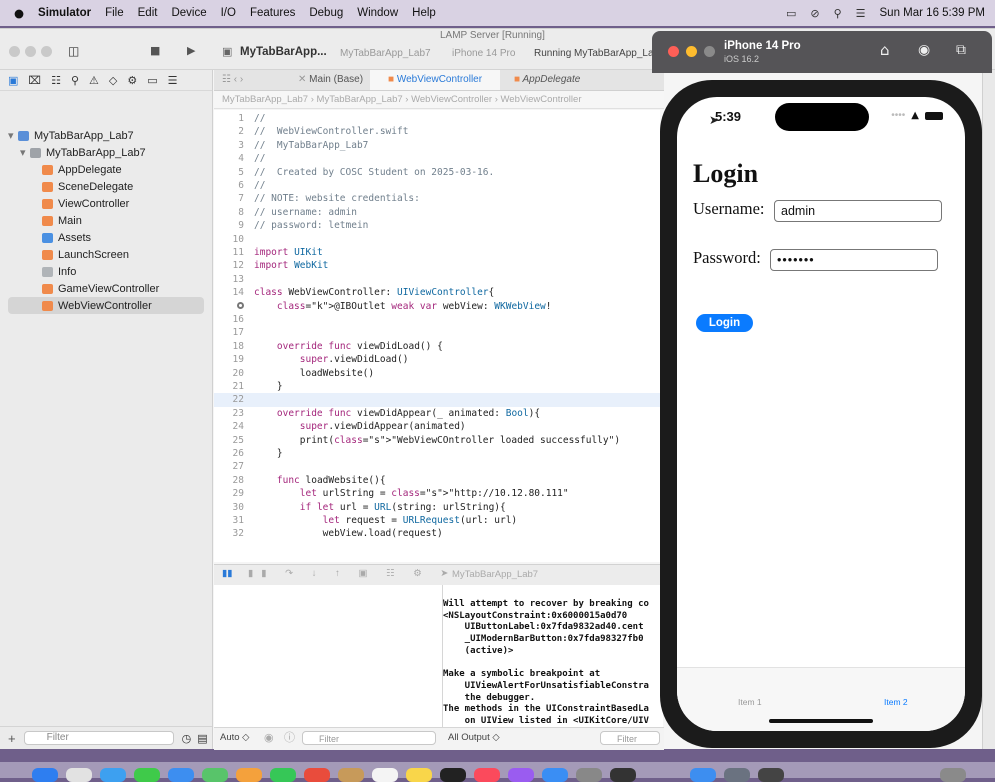 Image resolution: width=995 pixels, height=782 pixels. Describe the element at coordinates (229, 453) in the screenshot. I see `line-number: 26` at that location.